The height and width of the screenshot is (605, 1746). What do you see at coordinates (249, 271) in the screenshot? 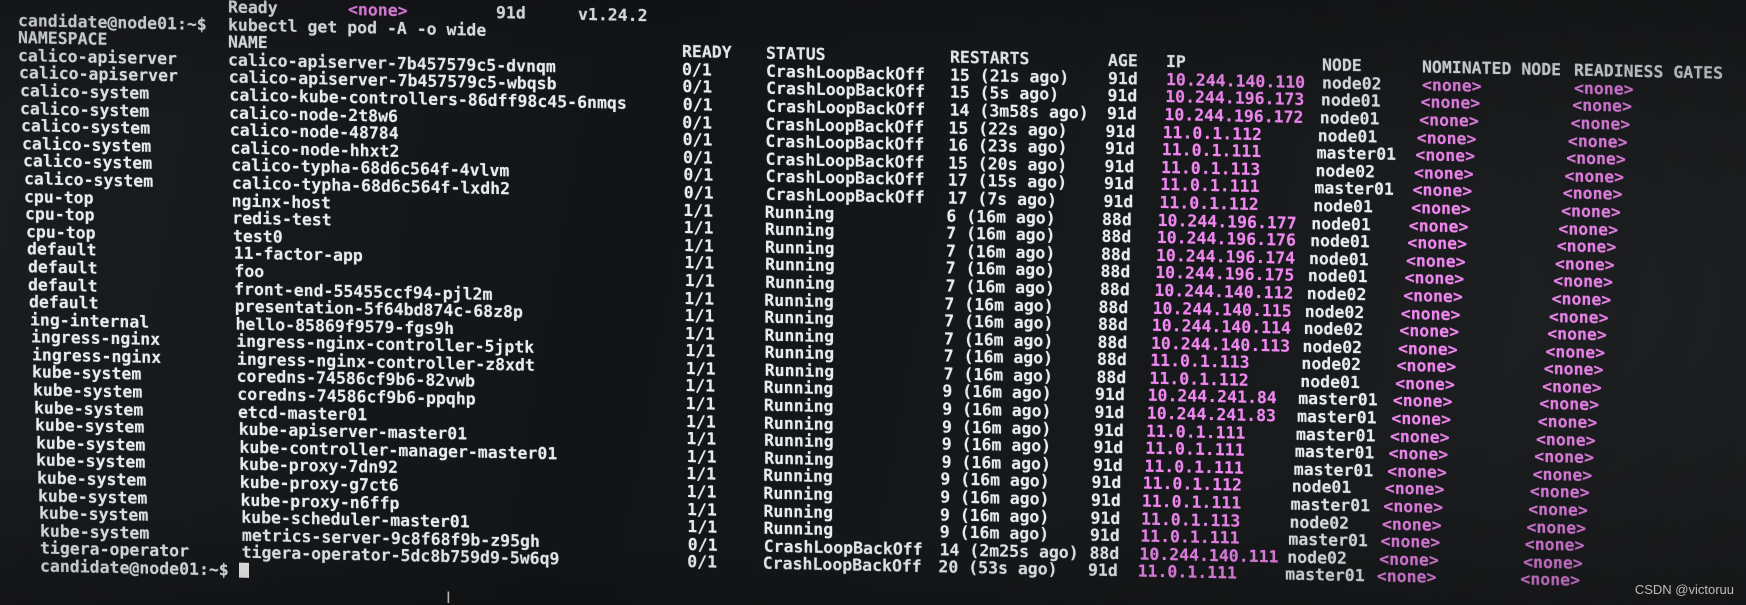
I see `row-pod-name: foo` at bounding box center [249, 271].